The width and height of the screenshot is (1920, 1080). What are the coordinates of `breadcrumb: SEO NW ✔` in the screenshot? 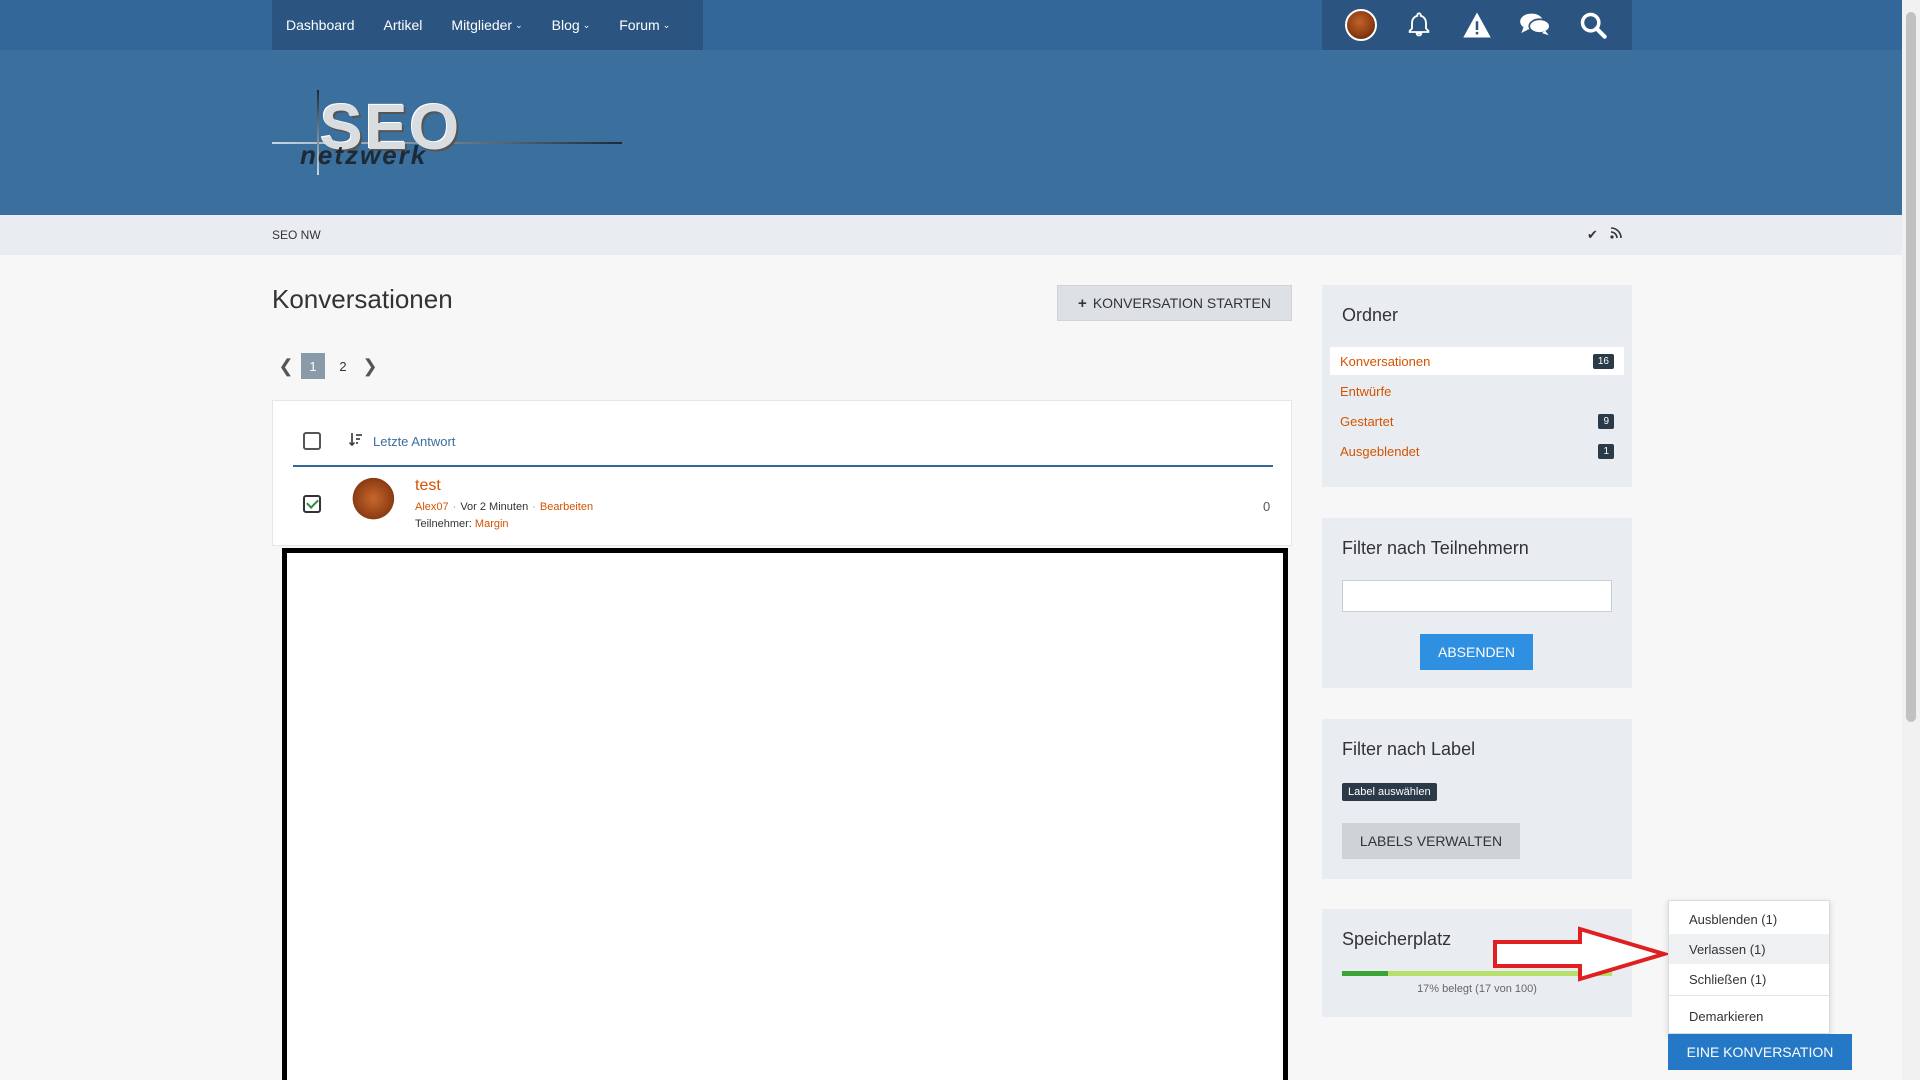 It's located at (951, 235).